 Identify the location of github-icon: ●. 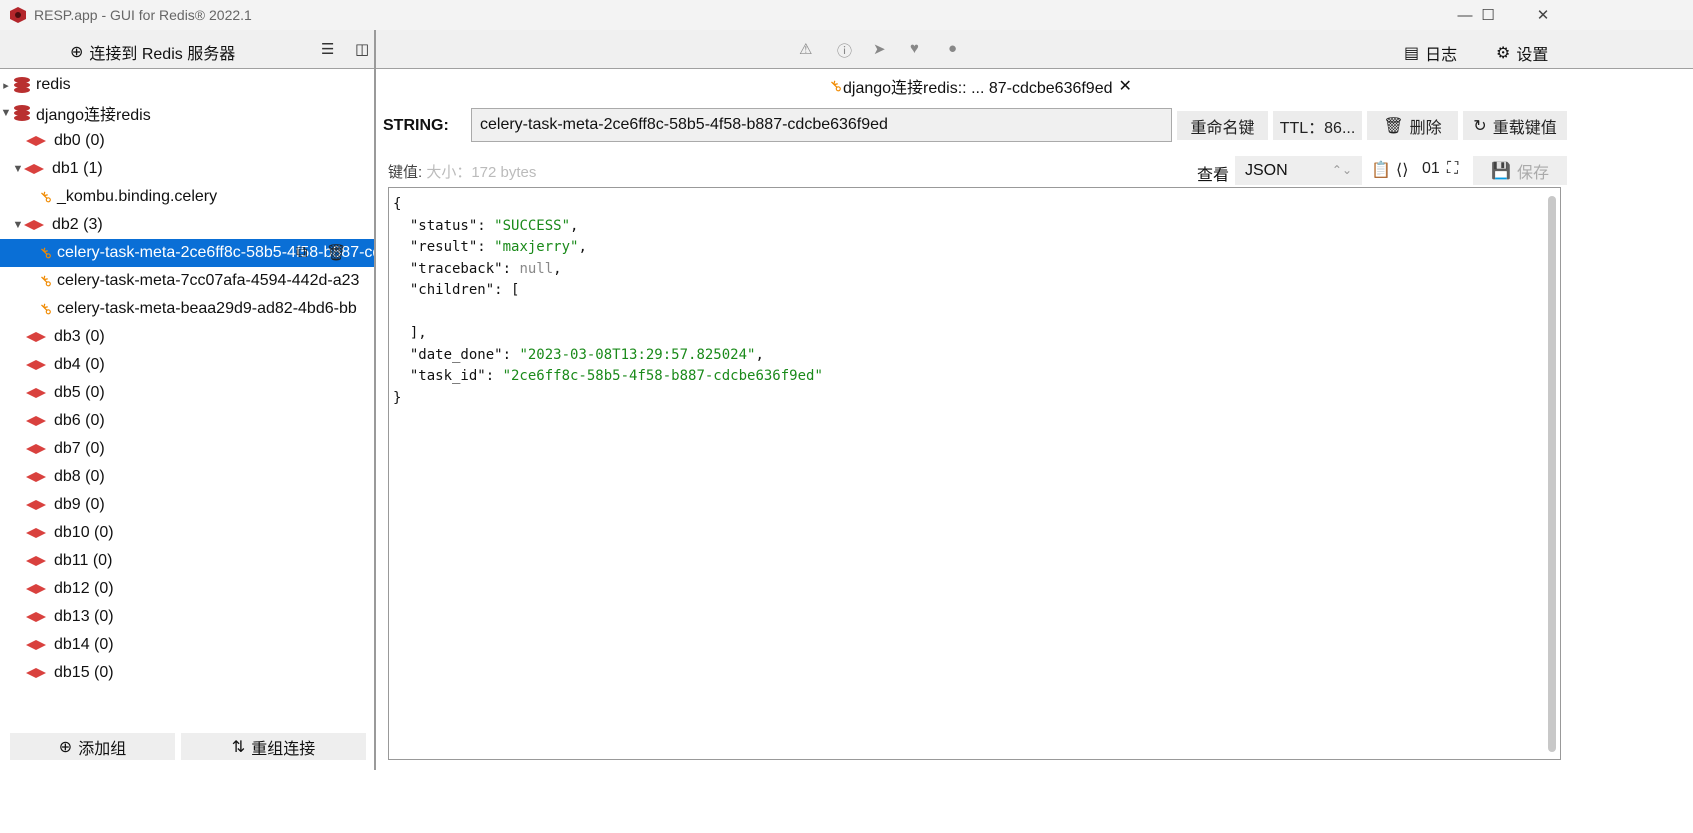
(952, 48).